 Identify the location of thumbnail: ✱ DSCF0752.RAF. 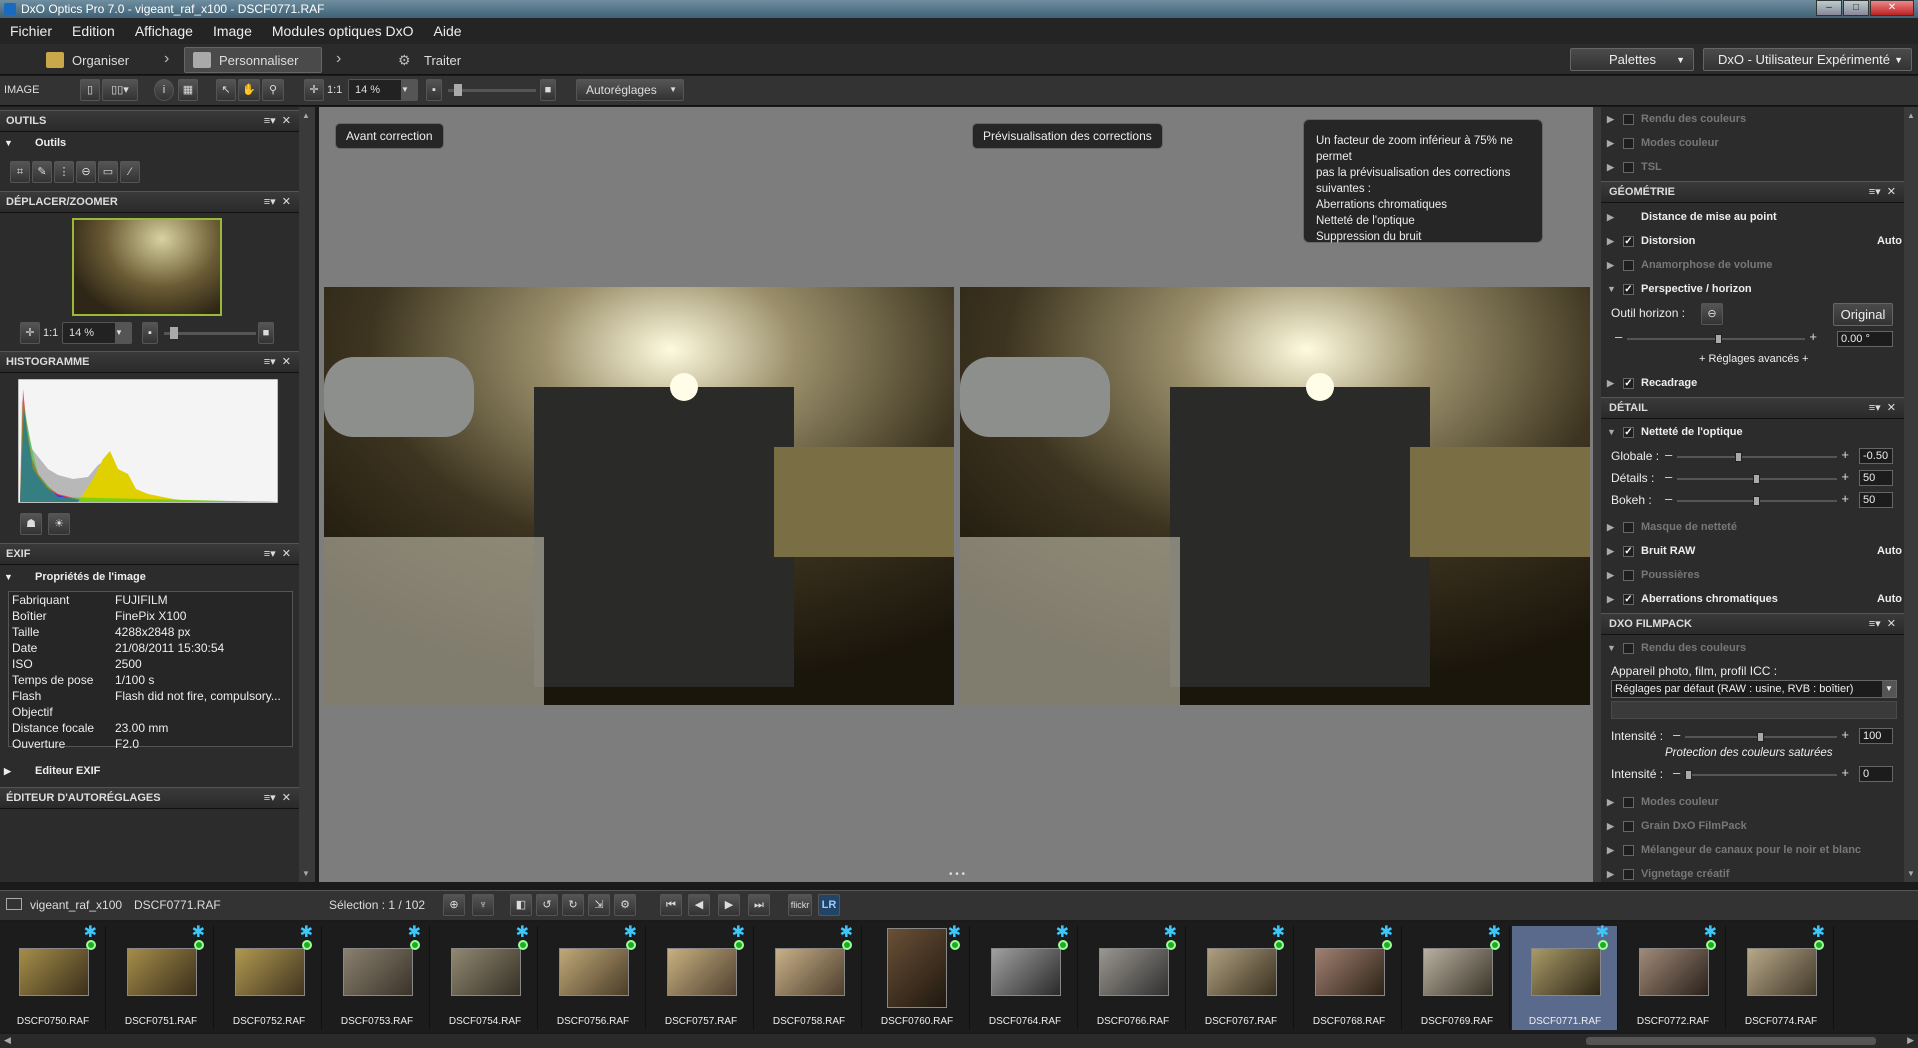
(269, 977).